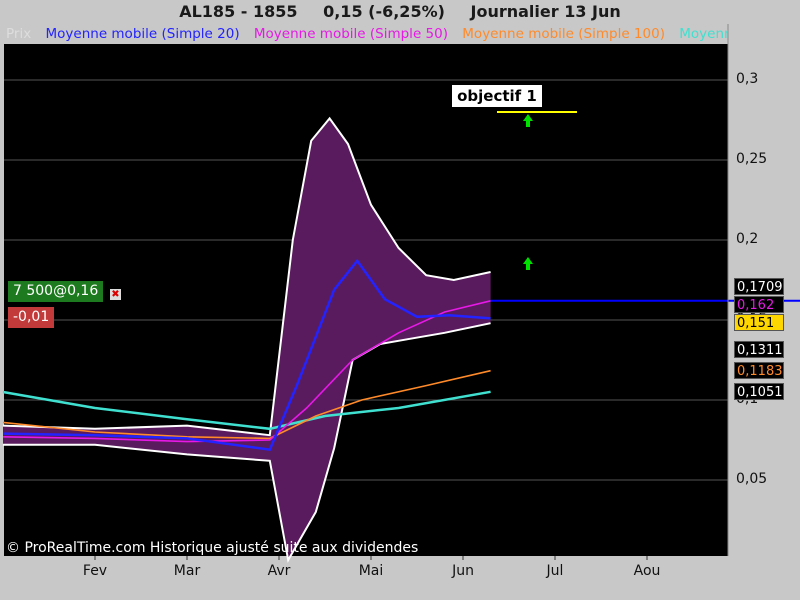 Image resolution: width=800 pixels, height=600 pixels. I want to click on legend-ma20: Moyenne mobile (Simple 20), so click(143, 34).